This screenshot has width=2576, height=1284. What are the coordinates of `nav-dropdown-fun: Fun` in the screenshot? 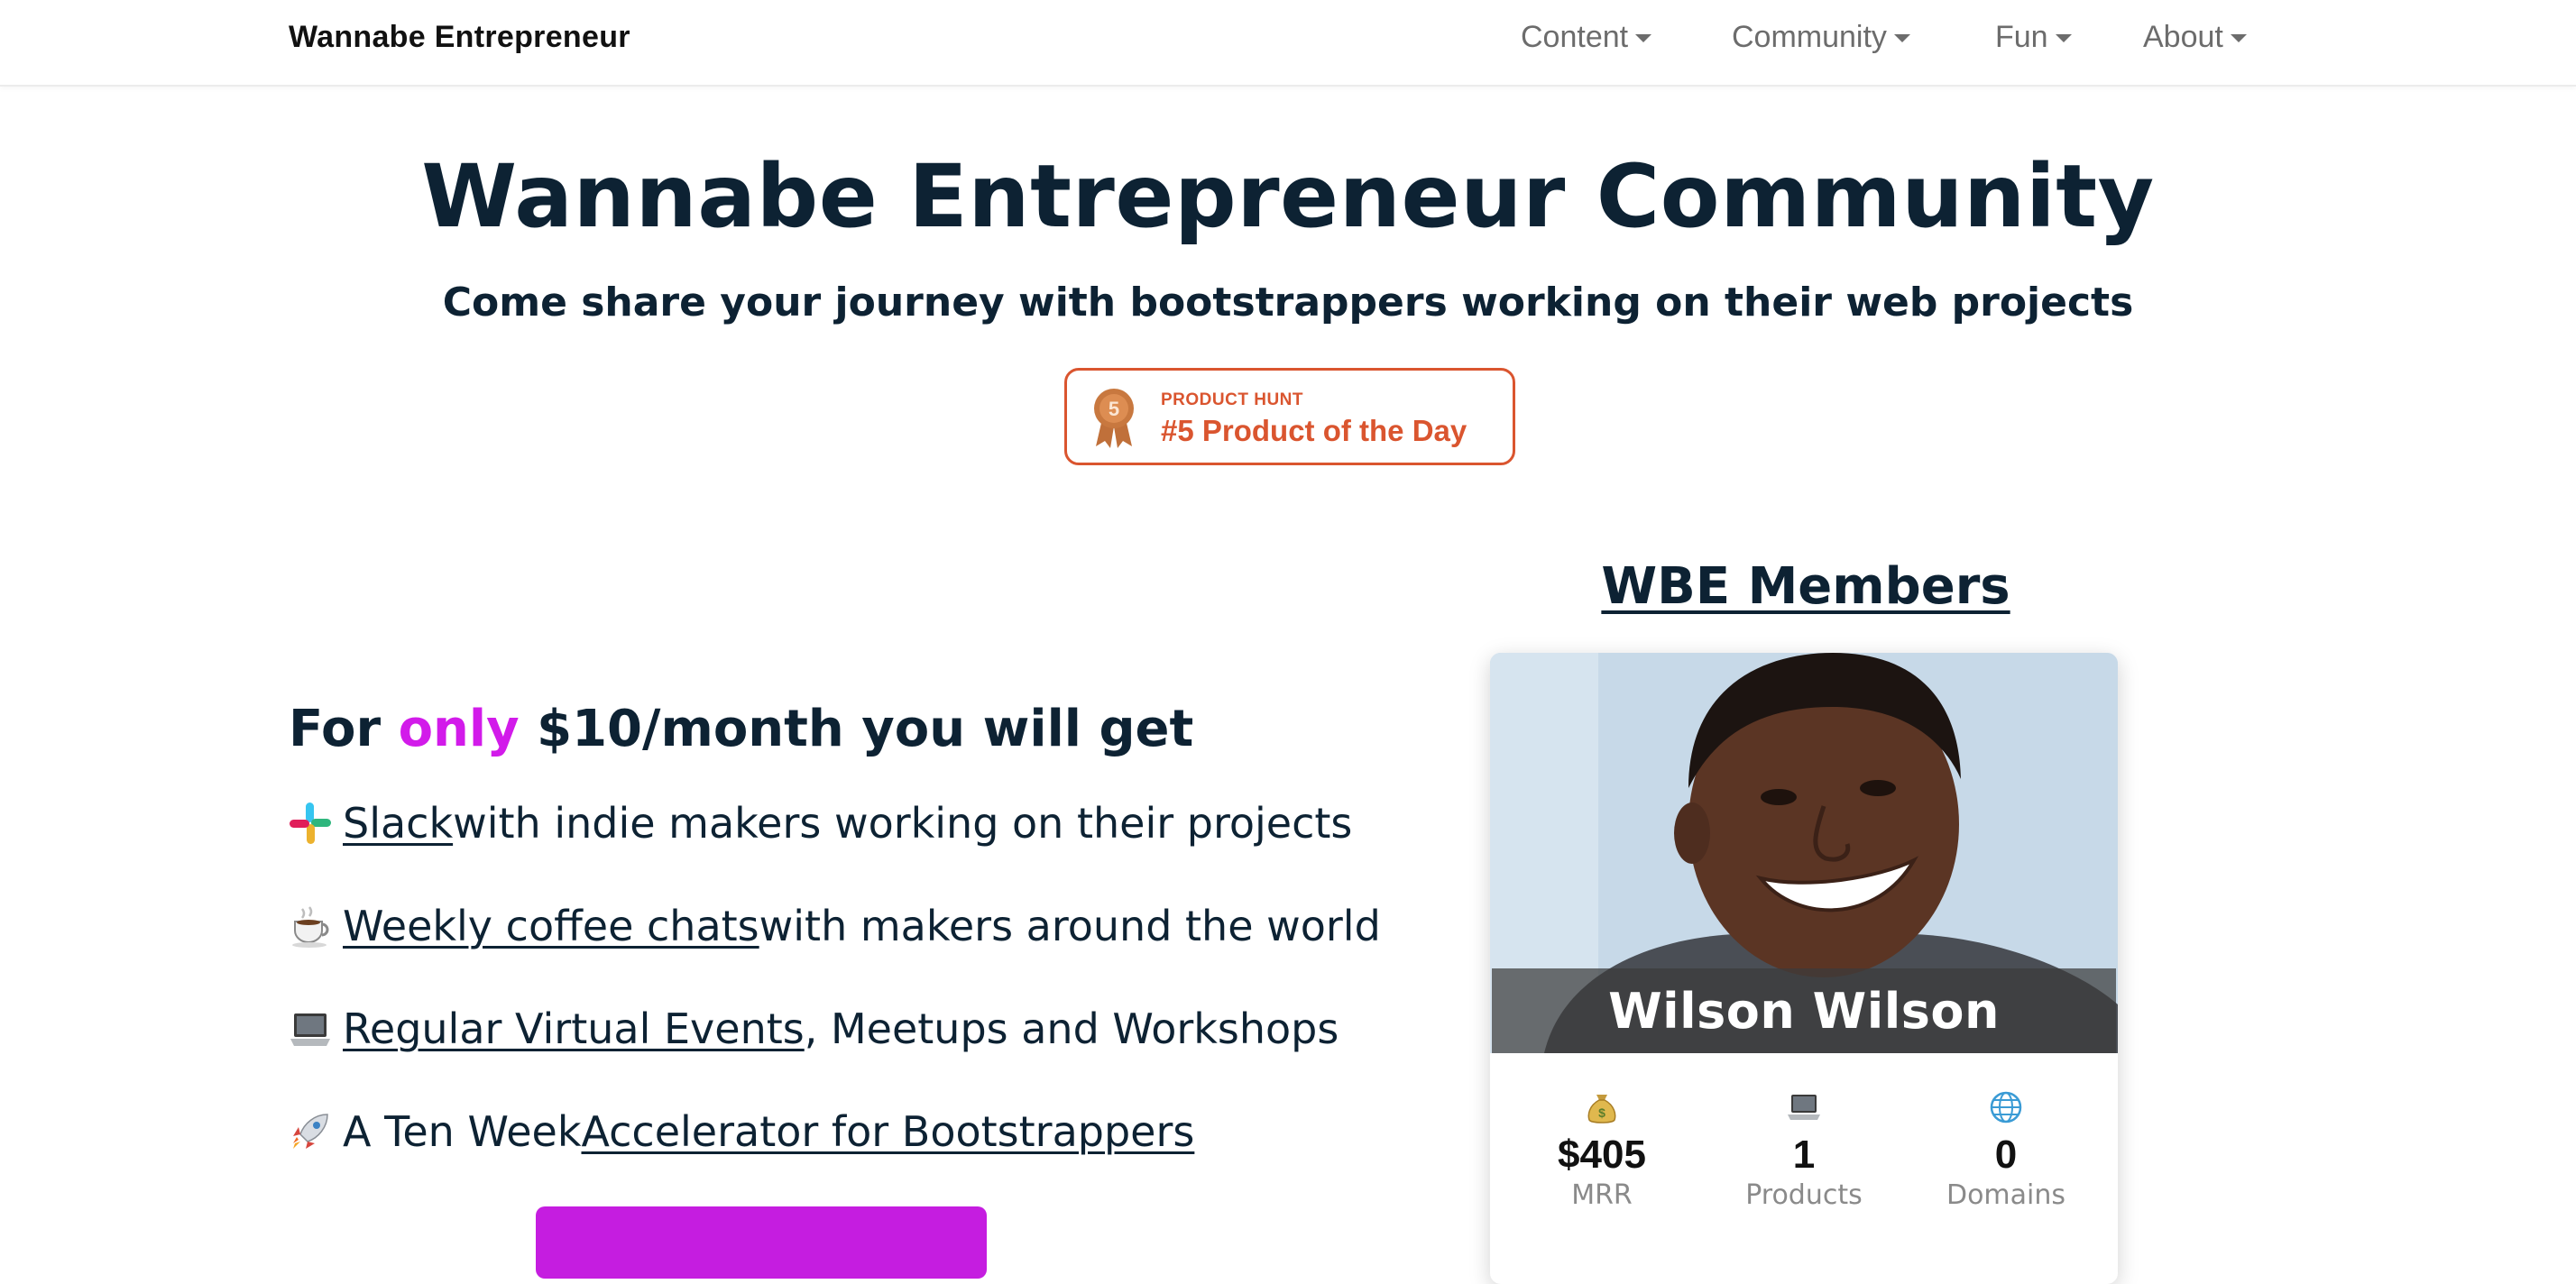 It's located at (2034, 37).